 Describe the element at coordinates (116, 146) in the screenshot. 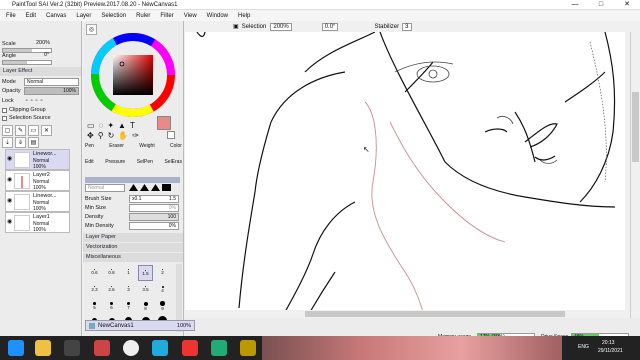

I see `eraser-tool-tab: Eraser` at that location.